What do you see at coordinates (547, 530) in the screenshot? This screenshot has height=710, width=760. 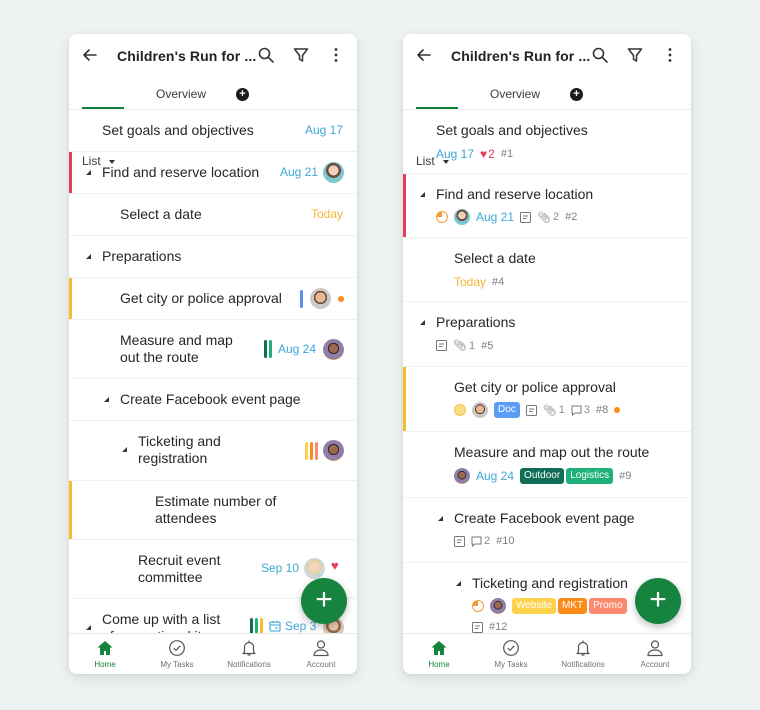 I see `task-row: Create Facebook event page 2 #10` at bounding box center [547, 530].